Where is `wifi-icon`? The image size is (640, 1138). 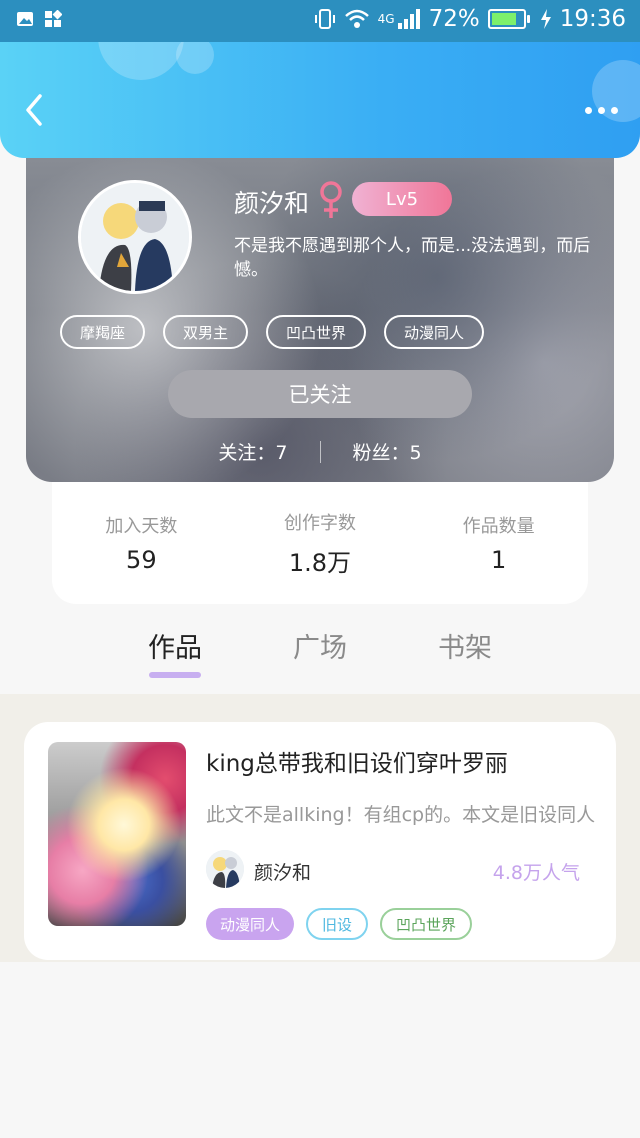 wifi-icon is located at coordinates (356, 18).